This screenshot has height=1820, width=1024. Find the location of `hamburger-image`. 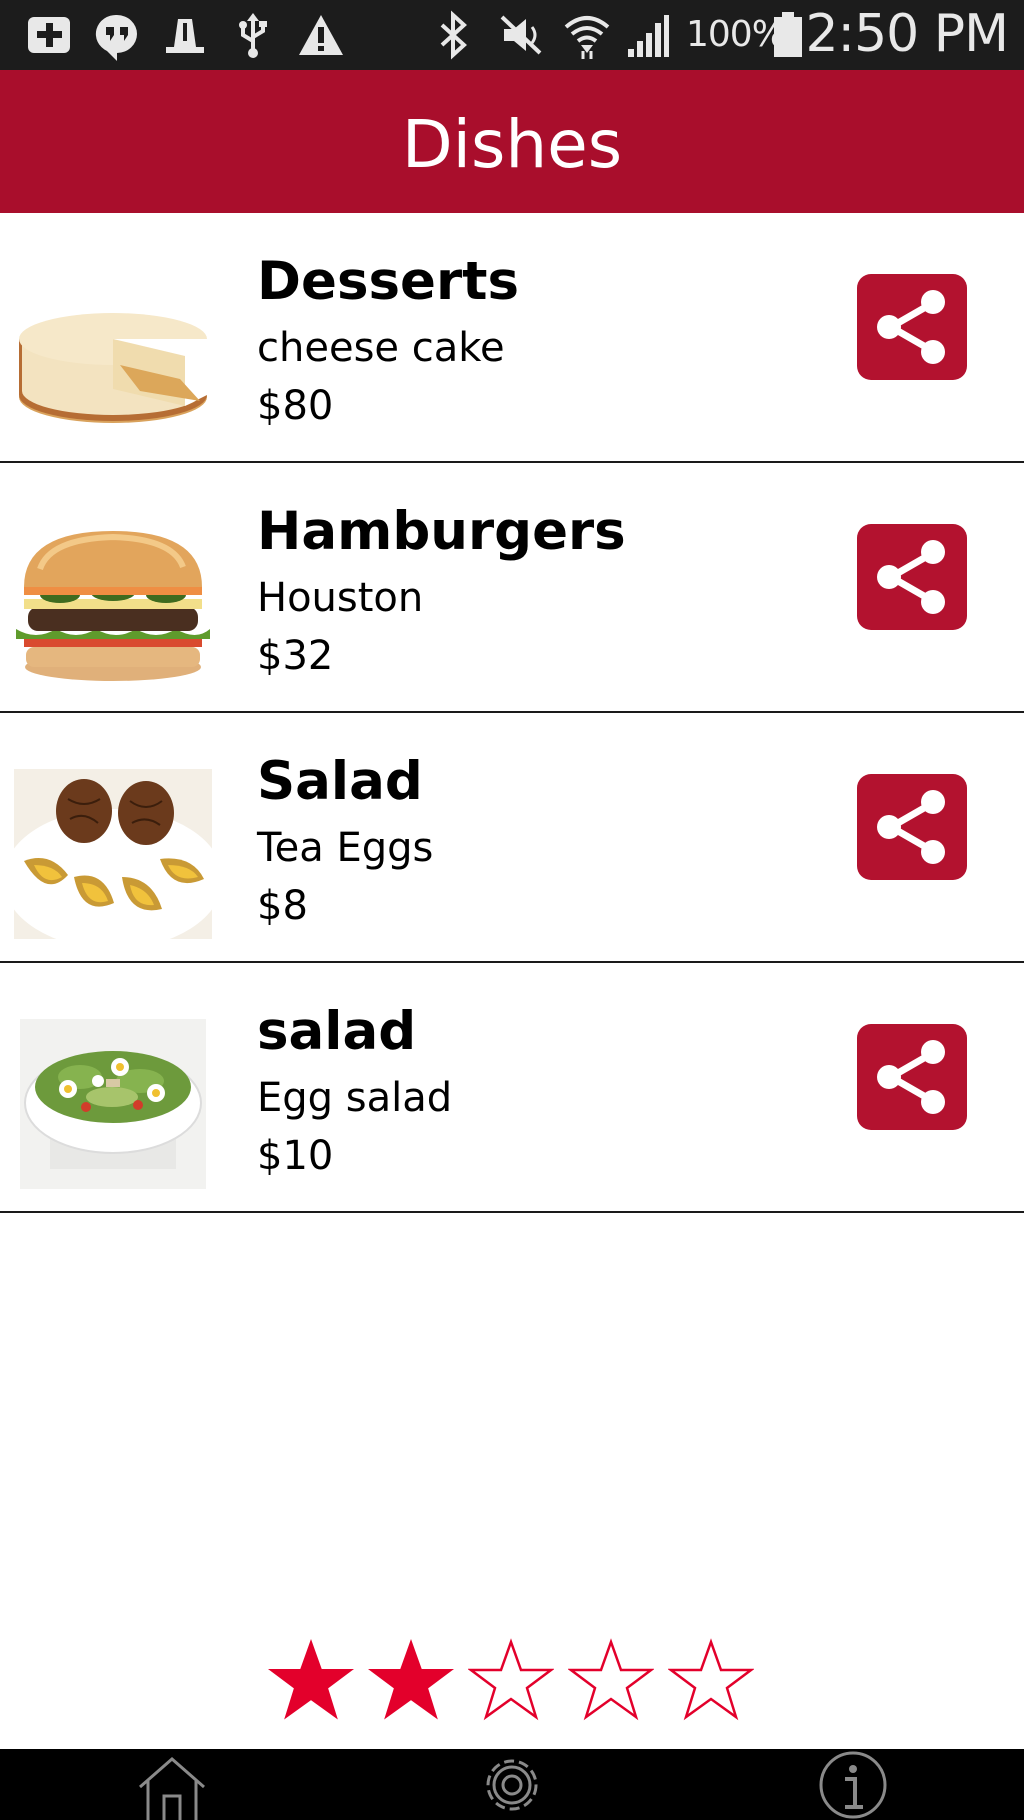

hamburger-image is located at coordinates (113, 604).